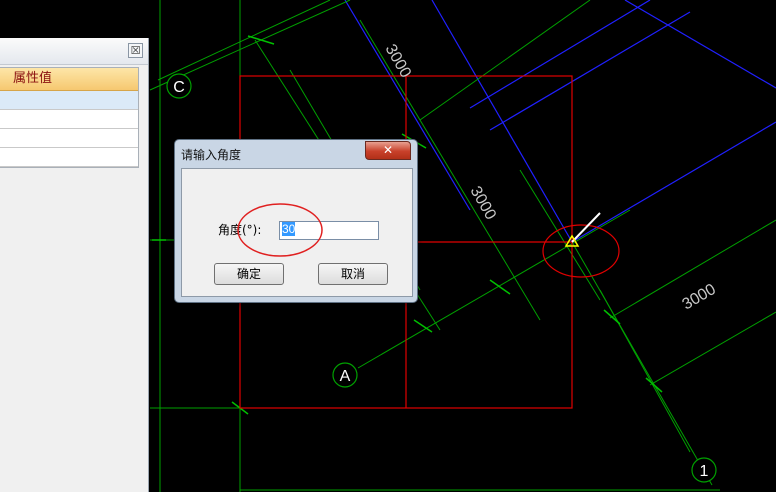  What do you see at coordinates (69, 79) in the screenshot?
I see `column-header-property-value: 属性值` at bounding box center [69, 79].